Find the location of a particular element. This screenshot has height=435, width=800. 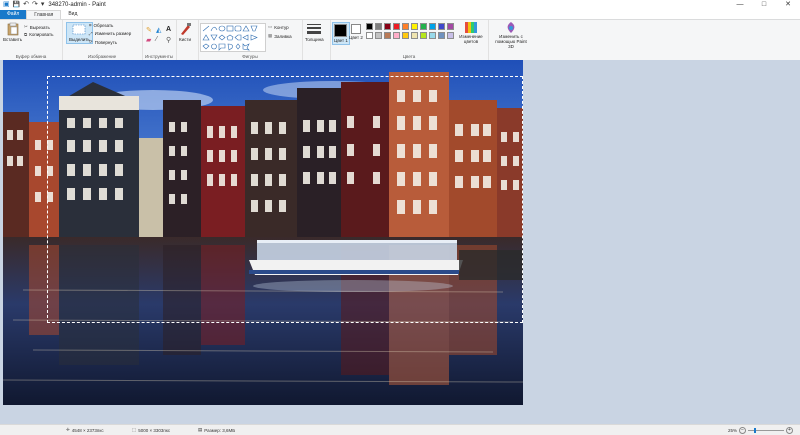

cursor-position: ✛ 4548 × 2373пкс is located at coordinates (85, 430).